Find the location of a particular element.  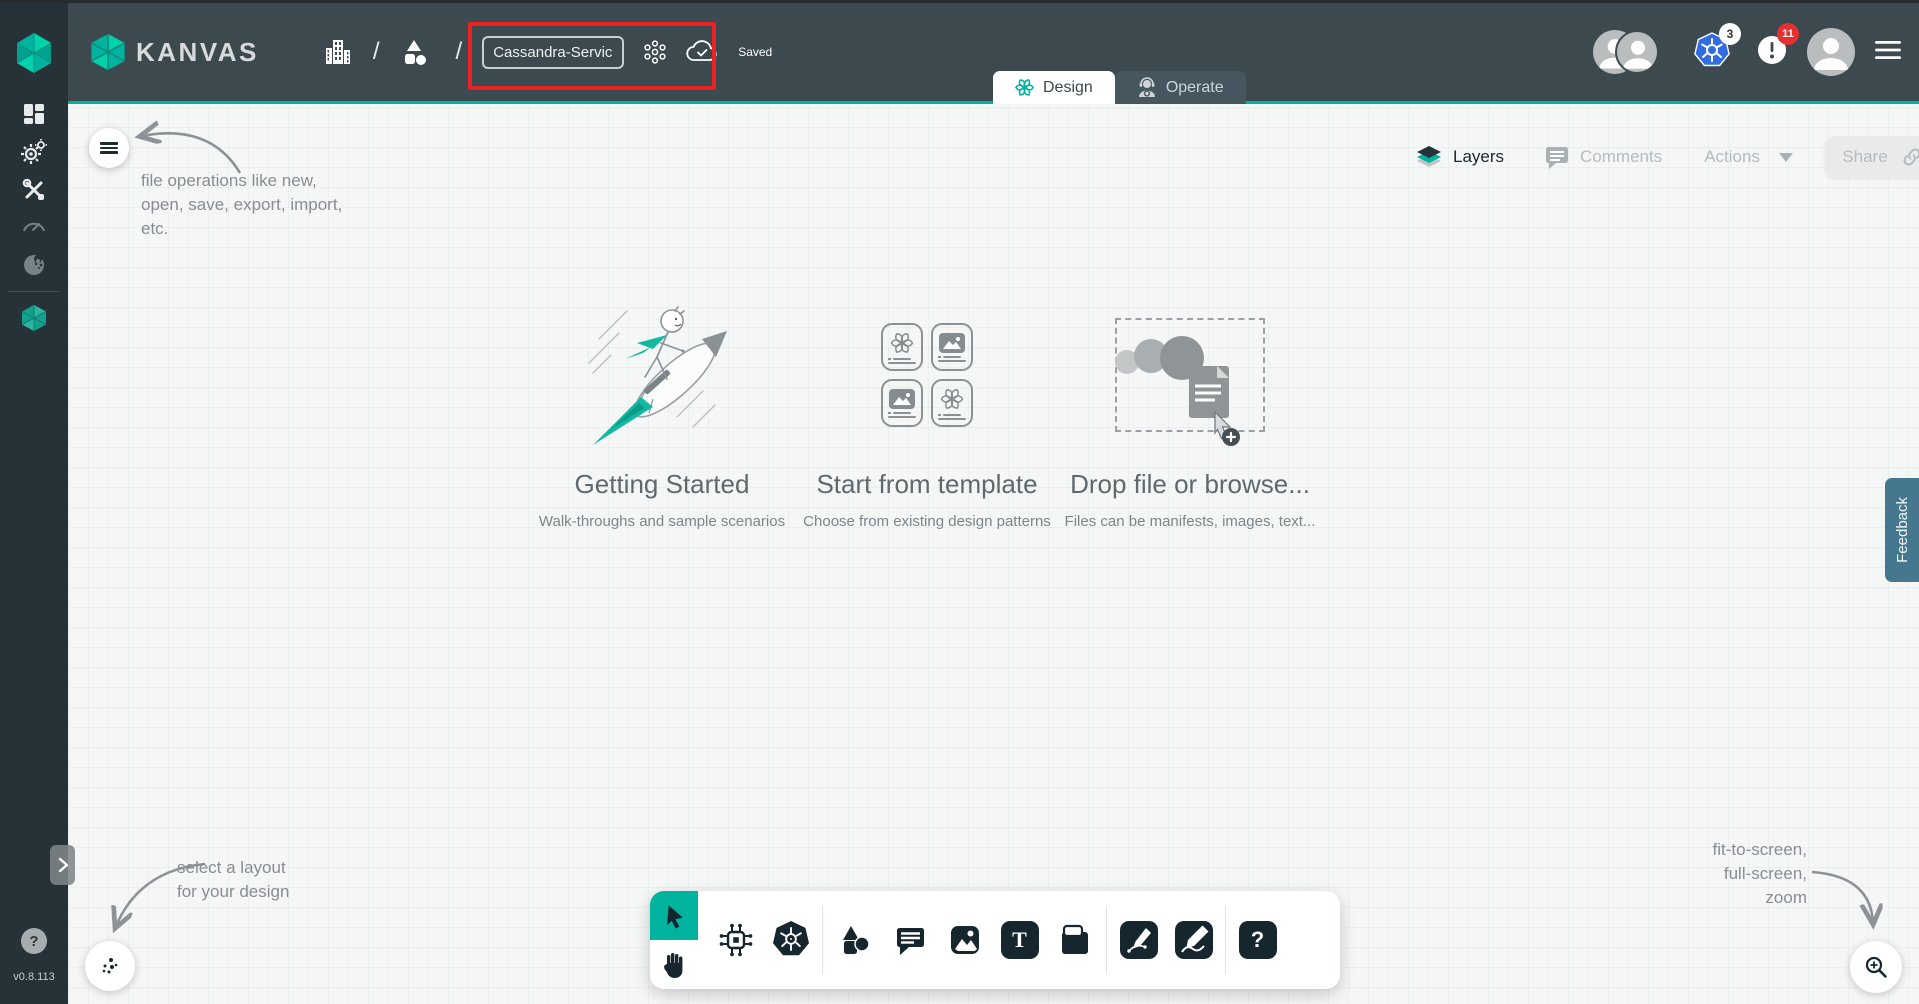

select-tool is located at coordinates (674, 915).